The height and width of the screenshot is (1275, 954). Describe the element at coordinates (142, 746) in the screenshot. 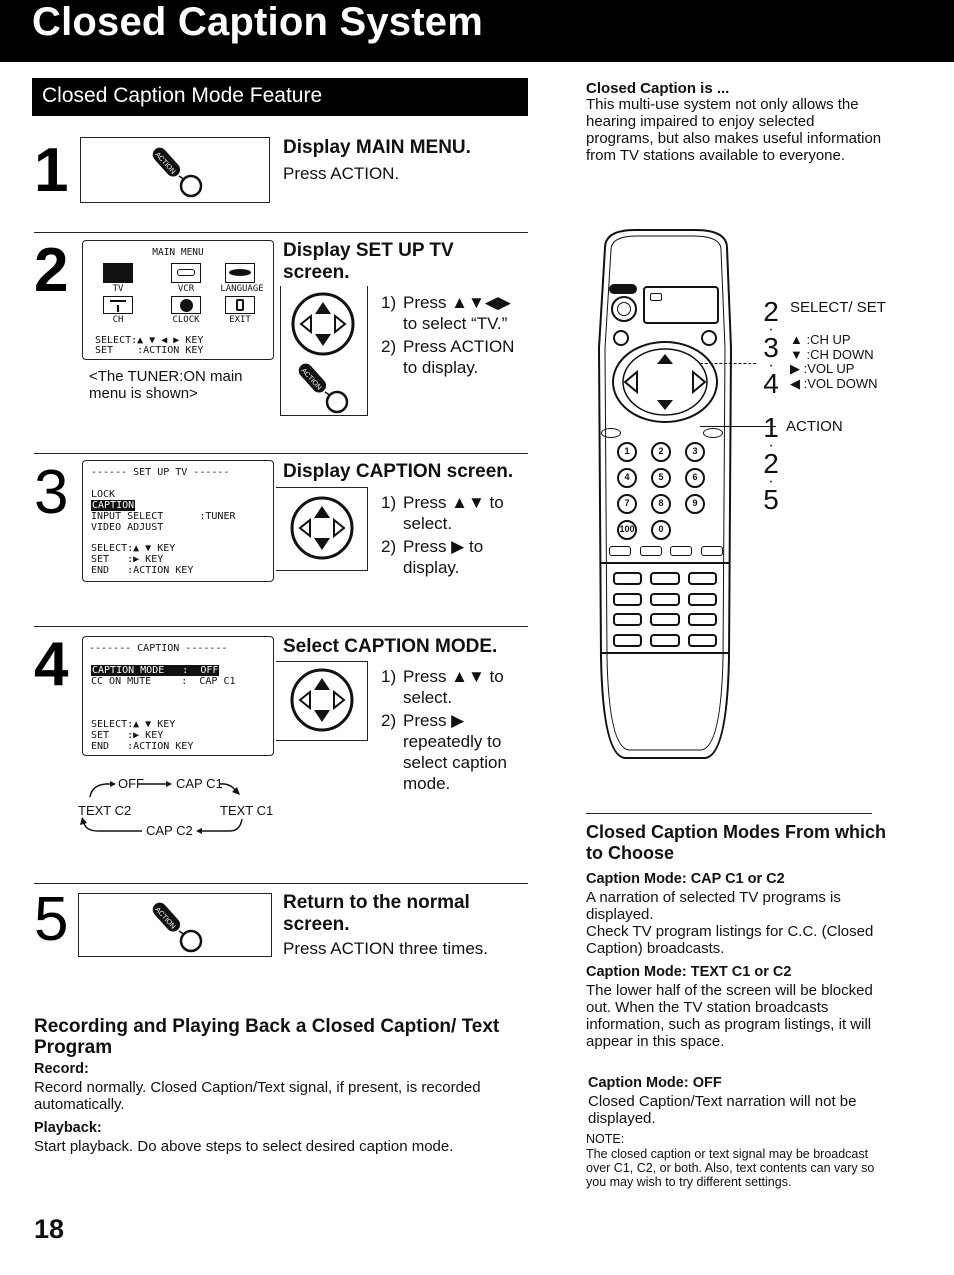

I see `osd-end-line: END :ACTION KEY` at that location.